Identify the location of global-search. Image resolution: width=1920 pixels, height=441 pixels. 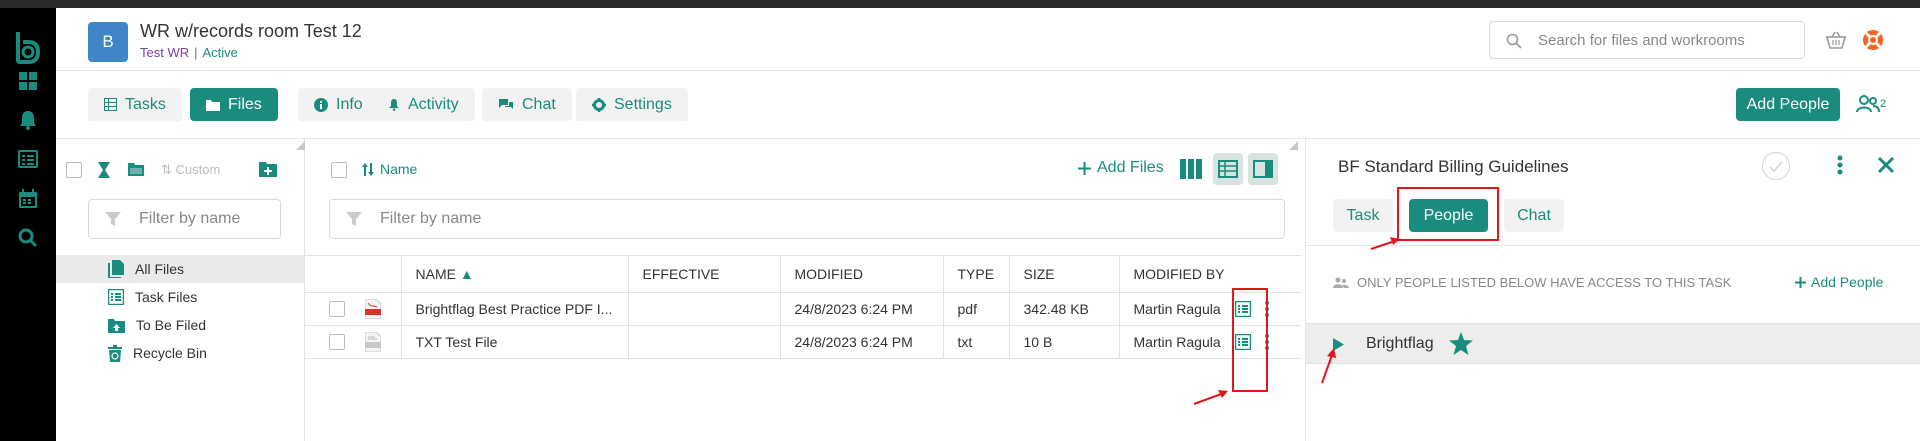
(1647, 40).